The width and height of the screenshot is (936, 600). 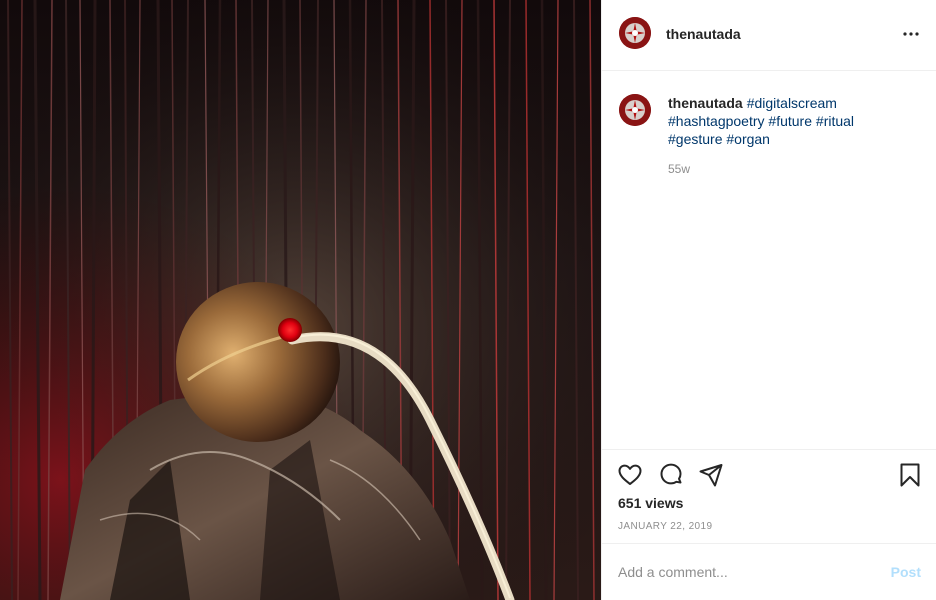 I want to click on post-header: thenautada, so click(x=769, y=35).